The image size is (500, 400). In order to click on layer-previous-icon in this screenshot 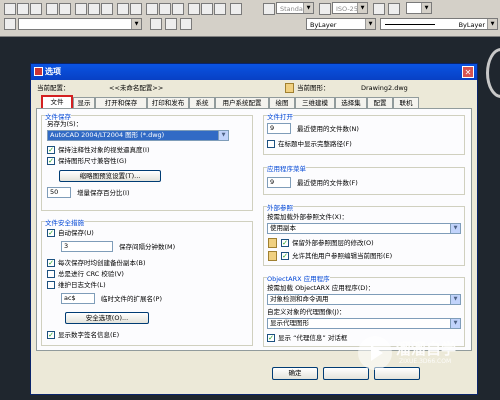, I will do `click(156, 24)`.